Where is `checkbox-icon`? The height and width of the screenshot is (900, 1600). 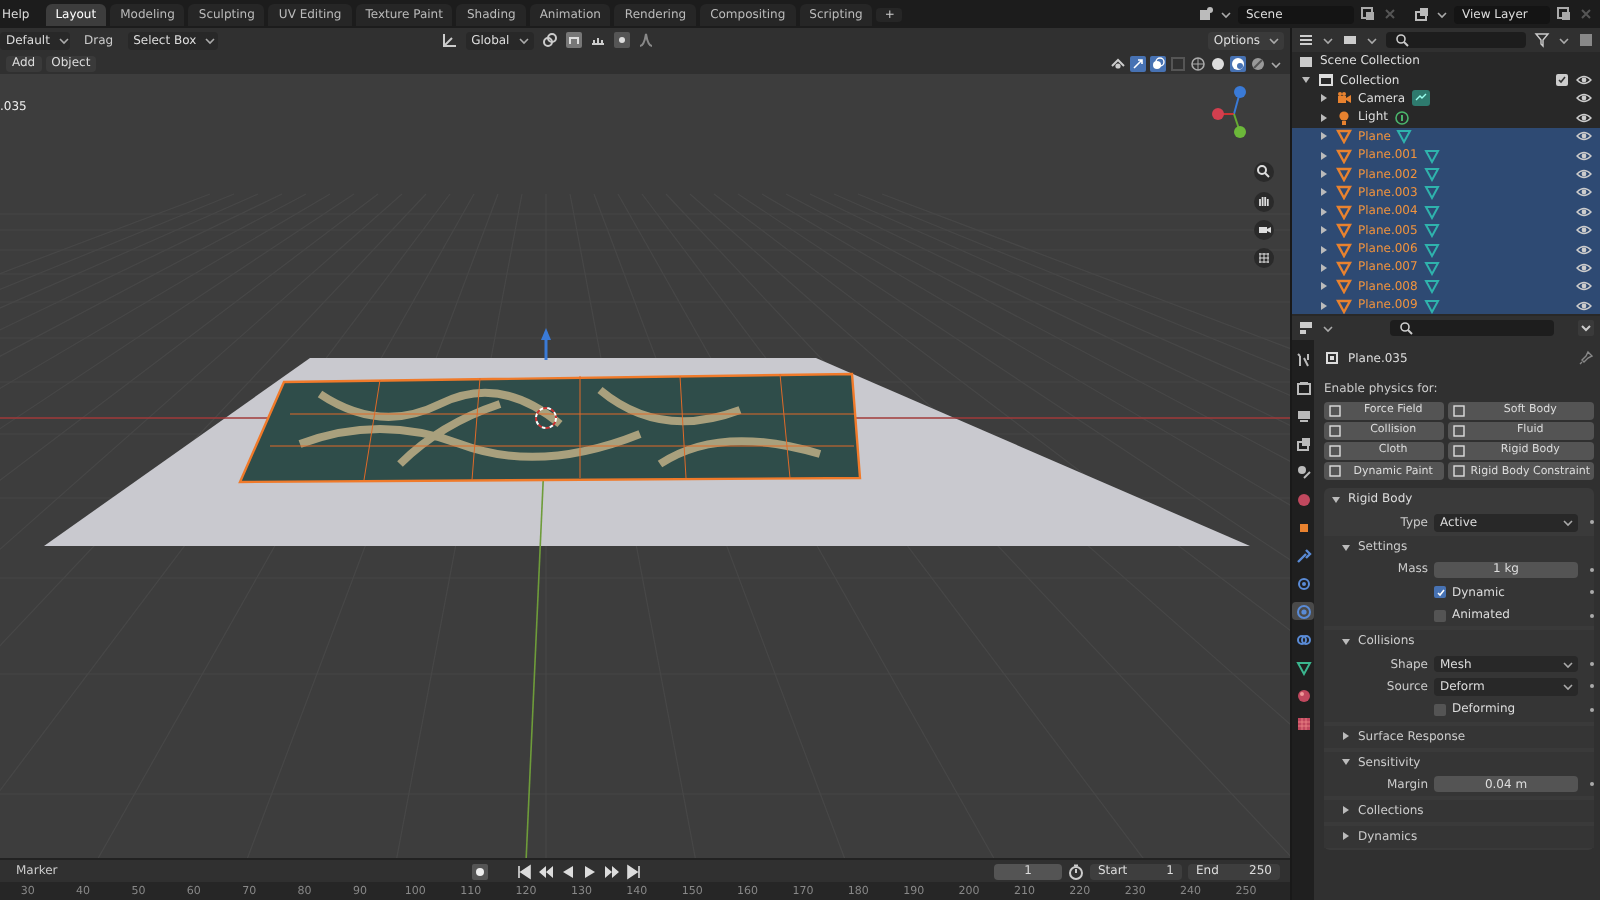
checkbox-icon is located at coordinates (1562, 80).